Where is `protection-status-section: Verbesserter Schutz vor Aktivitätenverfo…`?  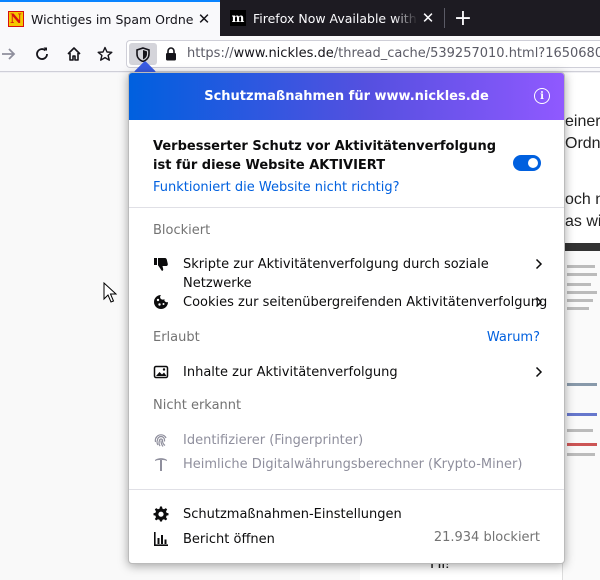 protection-status-section: Verbesserter Schutz vor Aktivitätenverfo… is located at coordinates (346, 164).